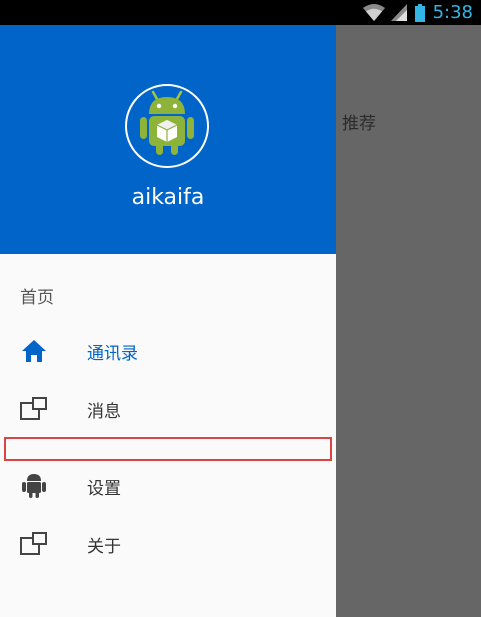 The width and height of the screenshot is (481, 617). I want to click on drawer-item-settings: 设置, so click(168, 486).